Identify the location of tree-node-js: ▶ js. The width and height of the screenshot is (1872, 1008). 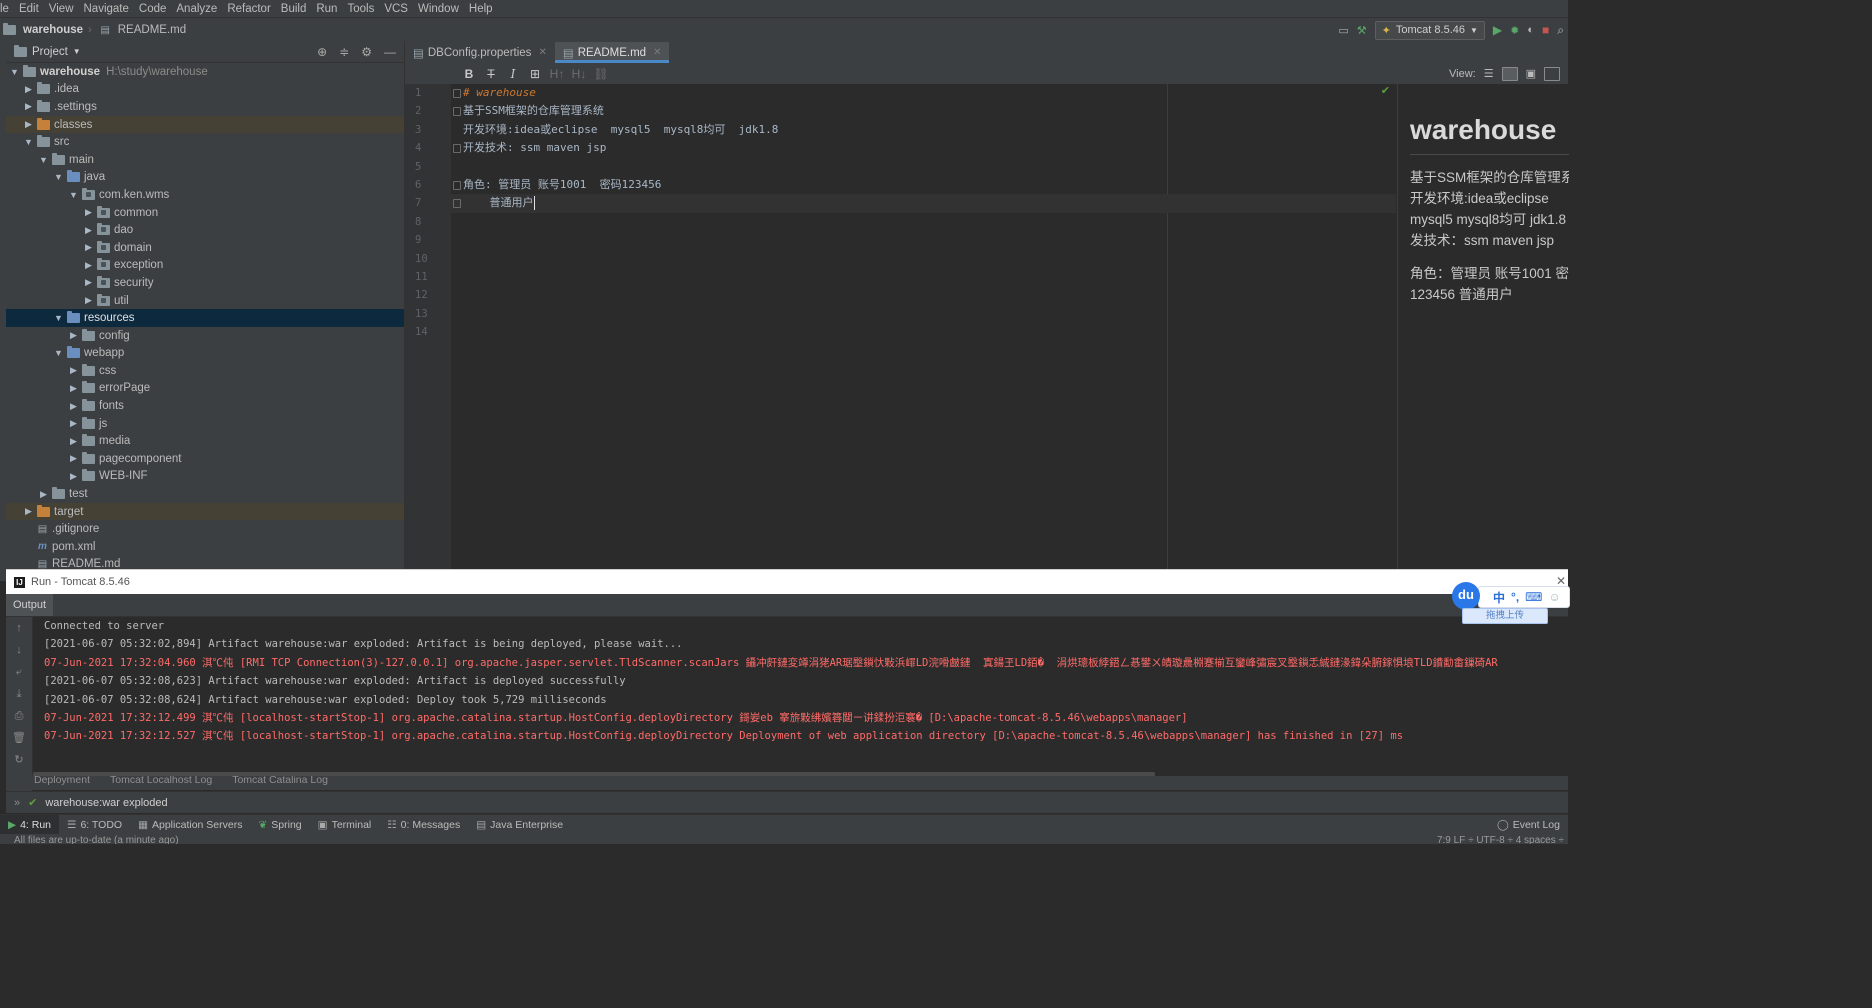
(205, 424).